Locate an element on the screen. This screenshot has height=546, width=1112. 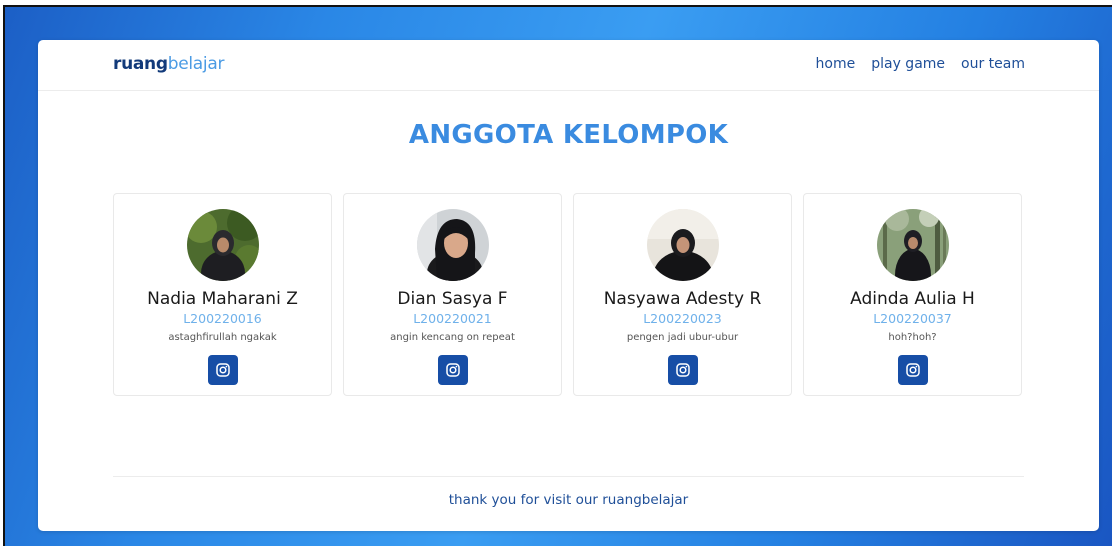
member-quote: astaghfirullah ngakak is located at coordinates (222, 337).